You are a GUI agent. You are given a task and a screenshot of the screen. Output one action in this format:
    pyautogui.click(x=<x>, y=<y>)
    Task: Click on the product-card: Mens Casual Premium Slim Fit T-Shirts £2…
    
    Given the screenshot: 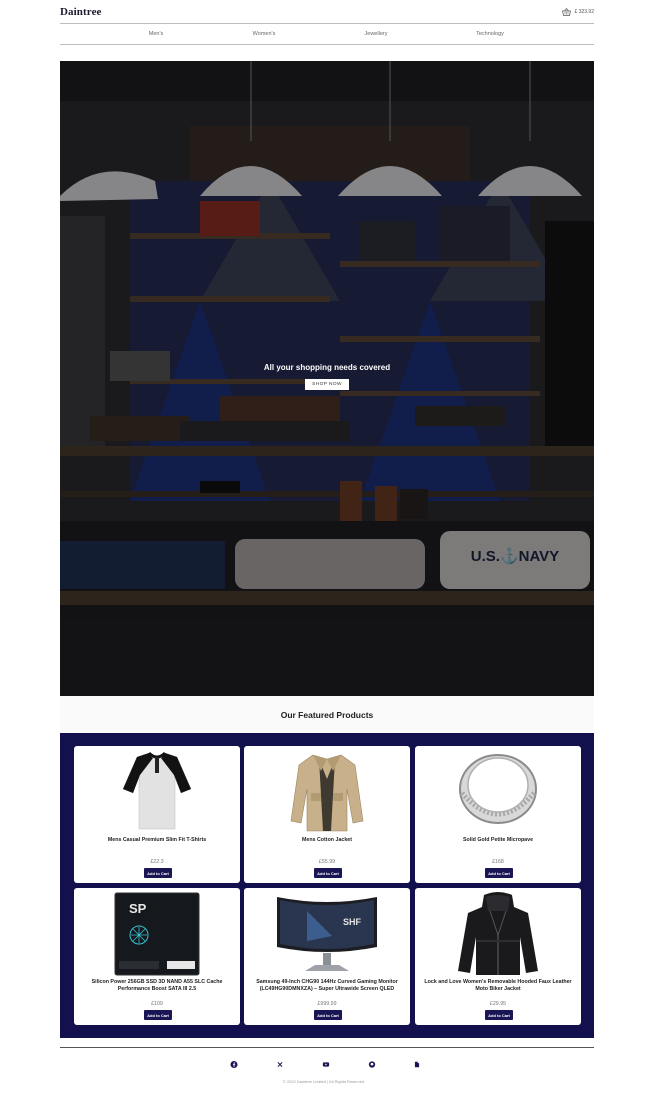 What is the action you would take?
    pyautogui.click(x=157, y=814)
    